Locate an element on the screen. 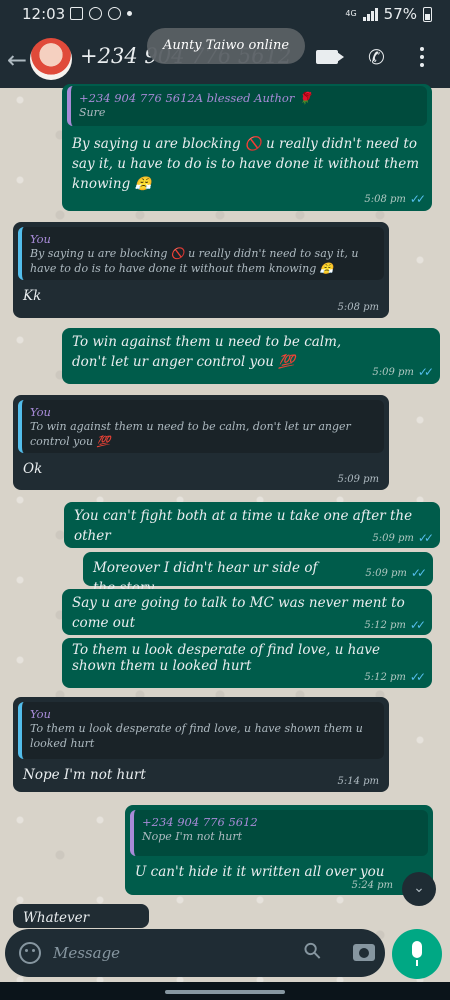 Image resolution: width=450 pixels, height=1000 pixels. notification-icons is located at coordinates (101, 13).